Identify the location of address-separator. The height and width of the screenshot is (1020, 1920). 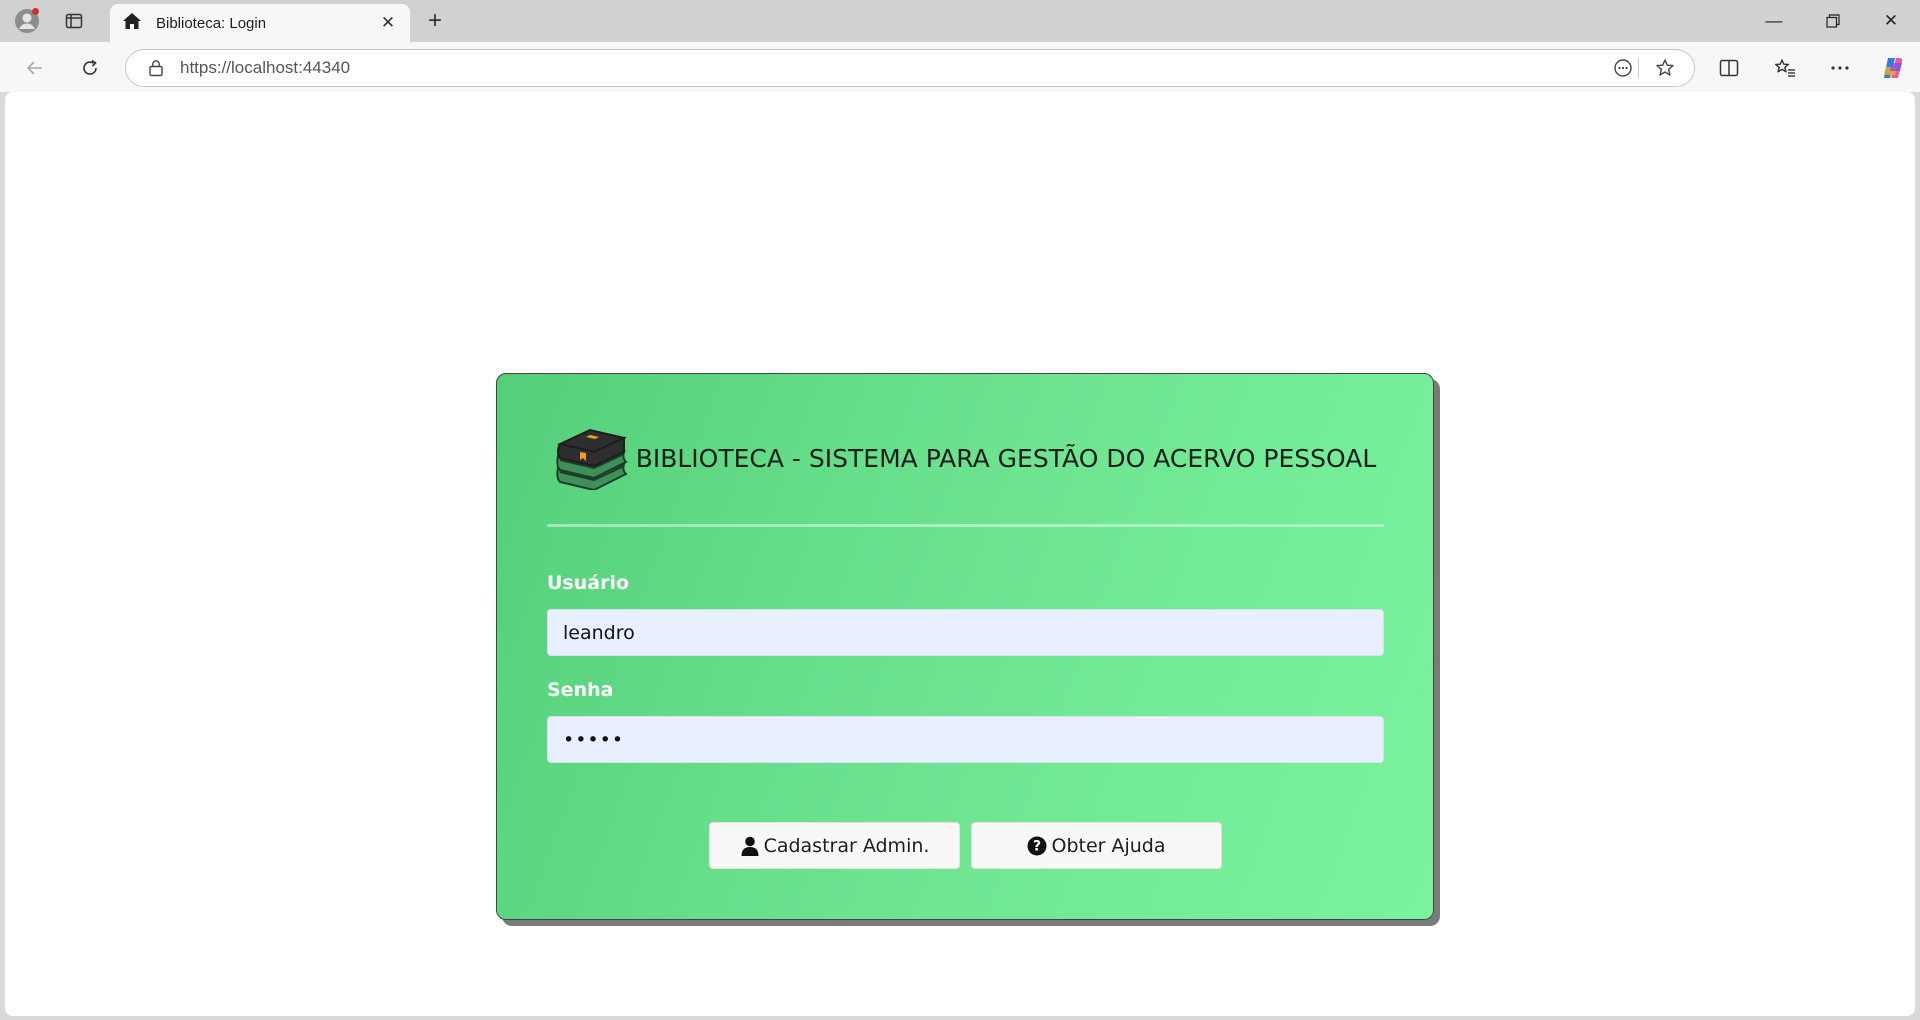
(1638, 68).